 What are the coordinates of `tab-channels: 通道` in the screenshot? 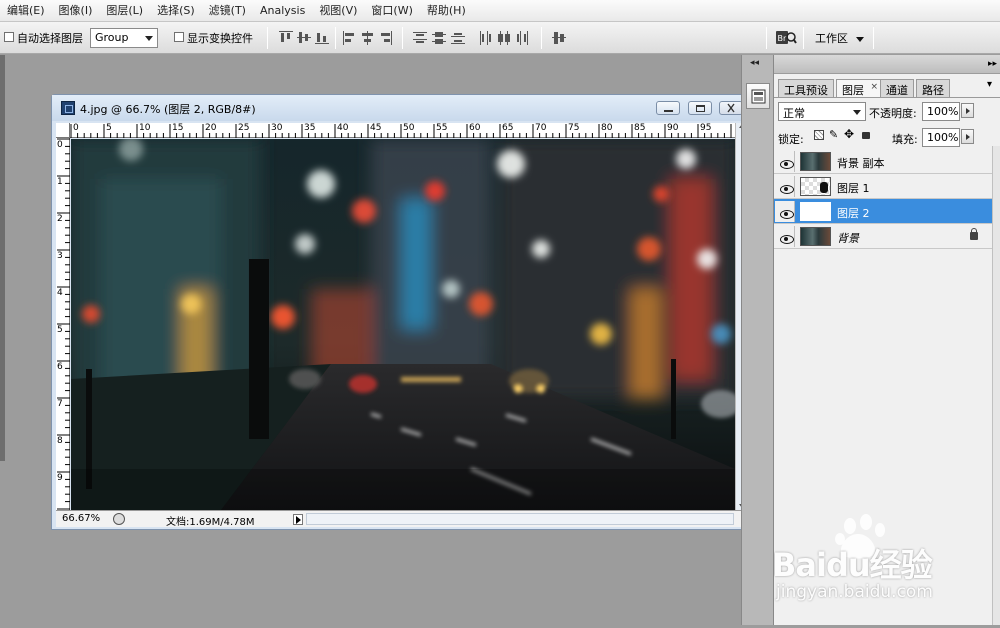 It's located at (897, 88).